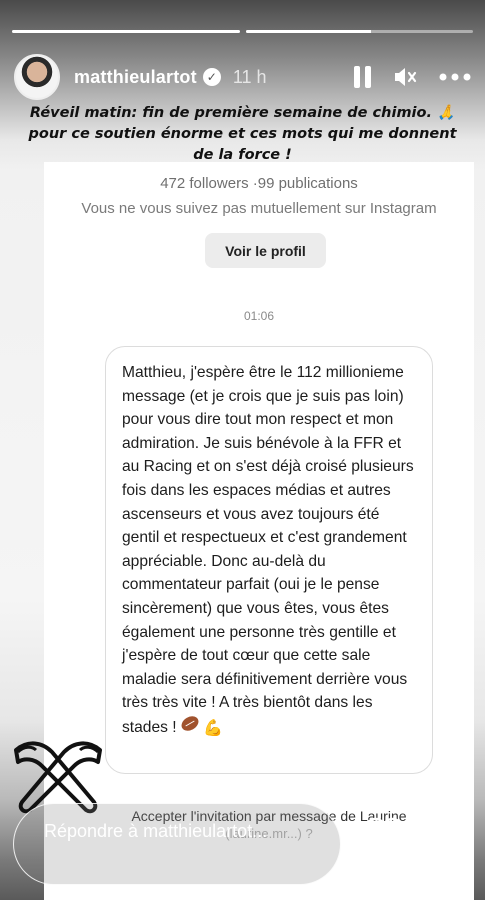 Image resolution: width=485 pixels, height=900 pixels. What do you see at coordinates (444, 841) in the screenshot?
I see `send-icon` at bounding box center [444, 841].